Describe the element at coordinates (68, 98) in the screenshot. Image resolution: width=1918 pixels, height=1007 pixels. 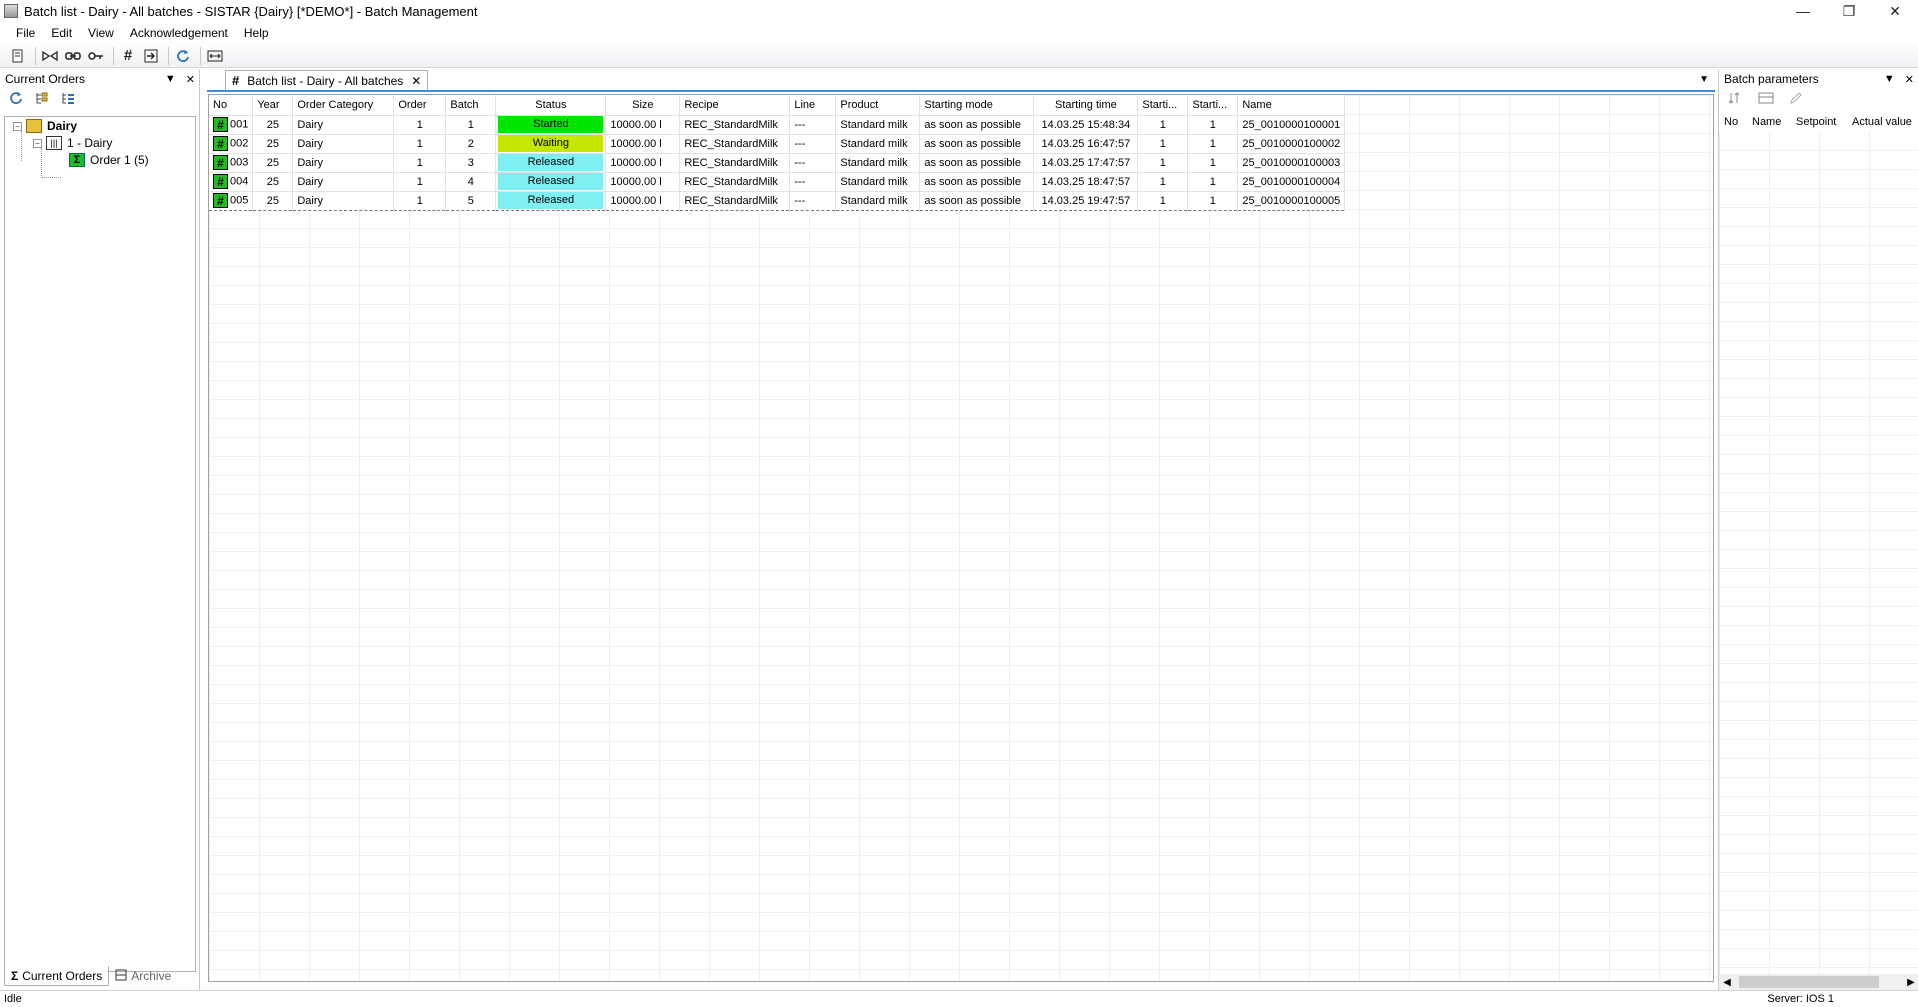
I see `tree-list-icon` at that location.